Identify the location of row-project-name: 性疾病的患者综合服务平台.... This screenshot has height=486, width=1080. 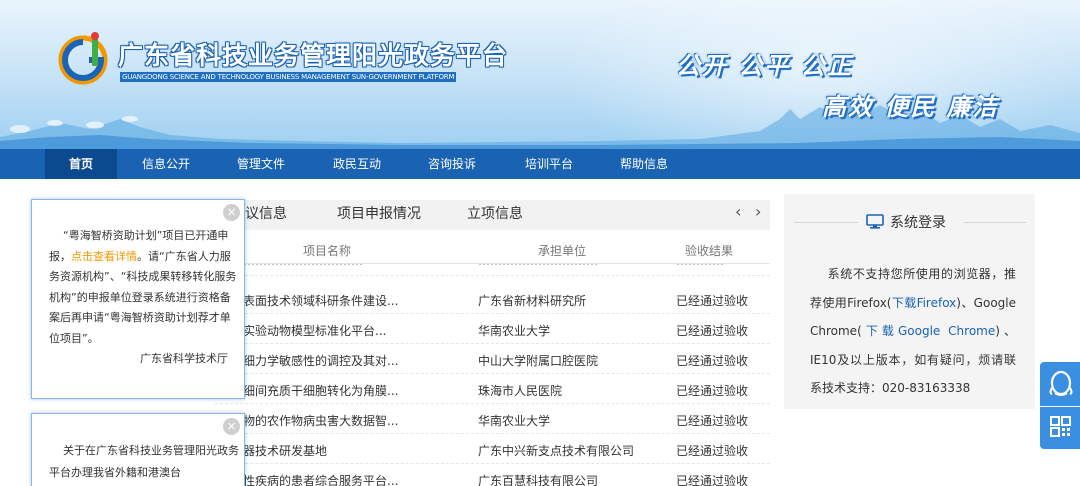
(321, 480).